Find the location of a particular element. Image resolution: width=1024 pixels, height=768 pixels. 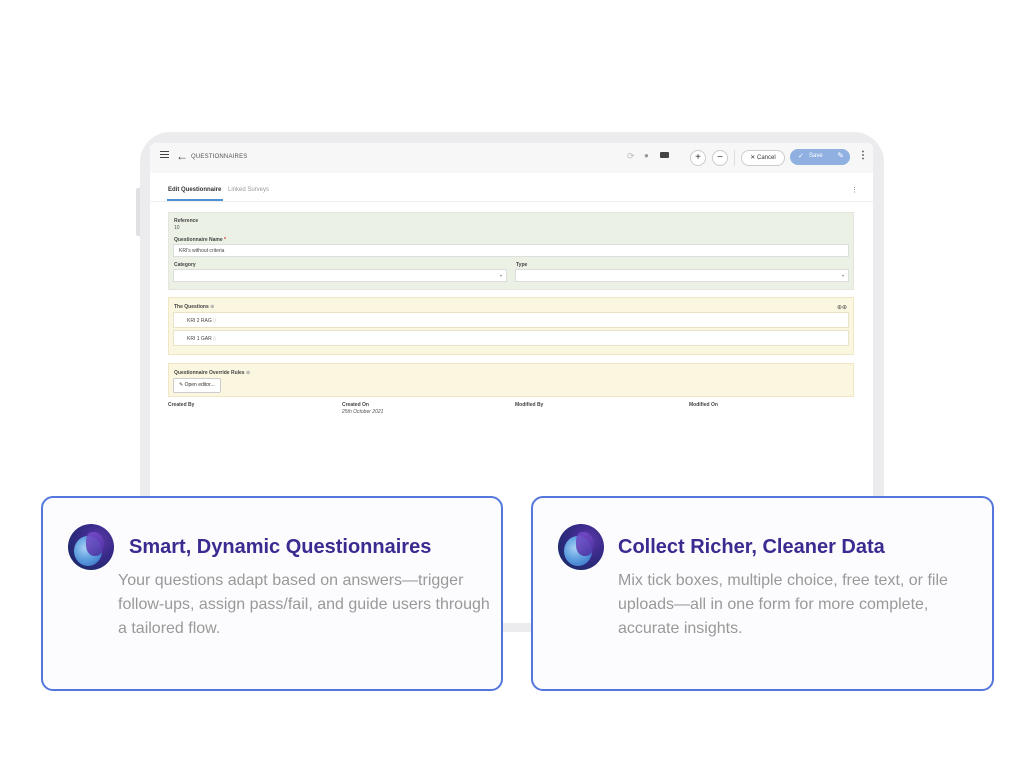

cancel-button: ✕ Cancel is located at coordinates (763, 158).